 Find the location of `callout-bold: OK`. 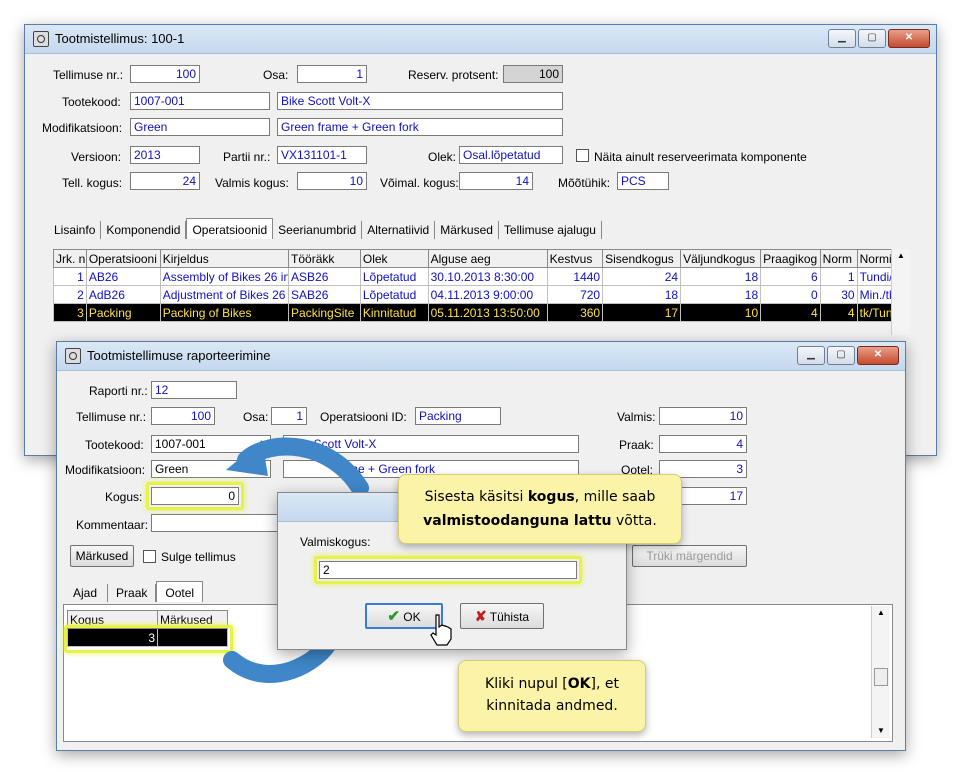

callout-bold: OK is located at coordinates (579, 684).